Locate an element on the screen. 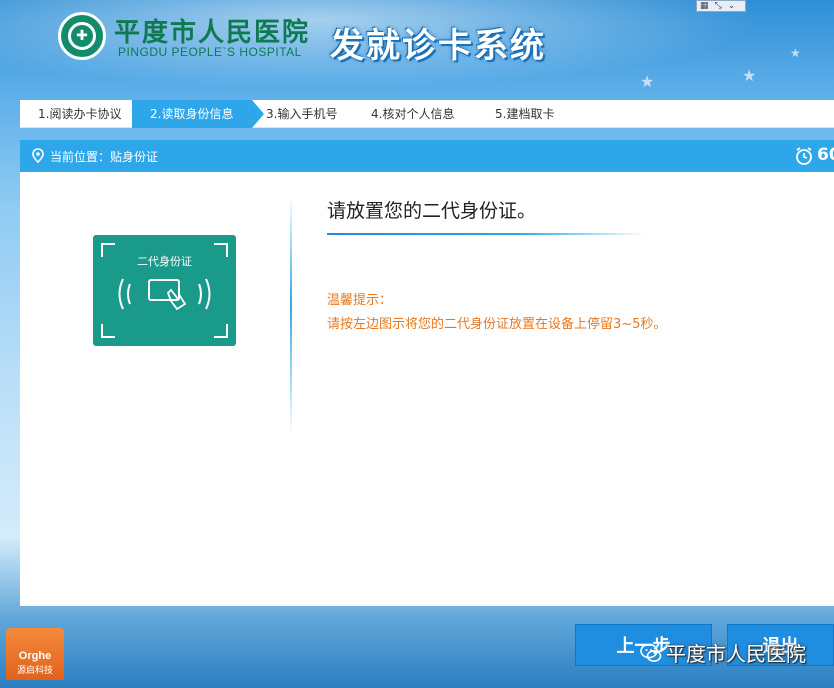 The width and height of the screenshot is (834, 688). brand-badge: Orghe 源启科技 is located at coordinates (35, 654).